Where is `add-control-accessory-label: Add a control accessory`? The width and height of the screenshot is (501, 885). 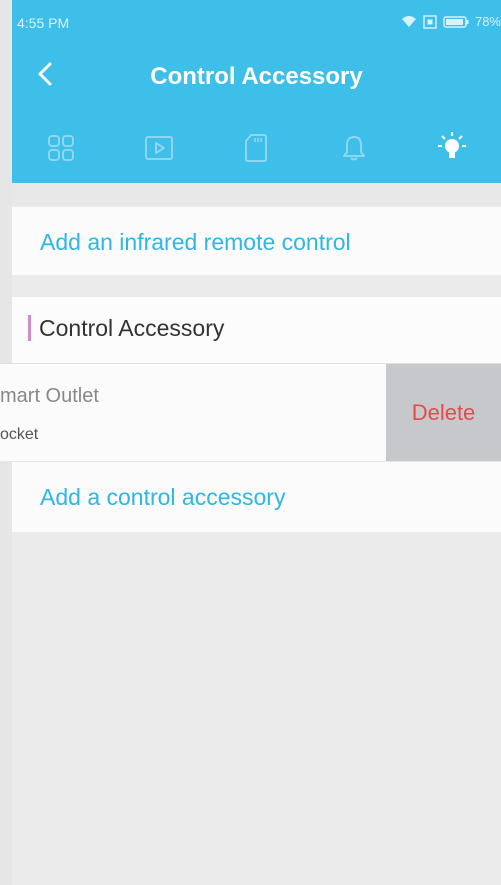
add-control-accessory-label: Add a control accessory is located at coordinates (163, 497).